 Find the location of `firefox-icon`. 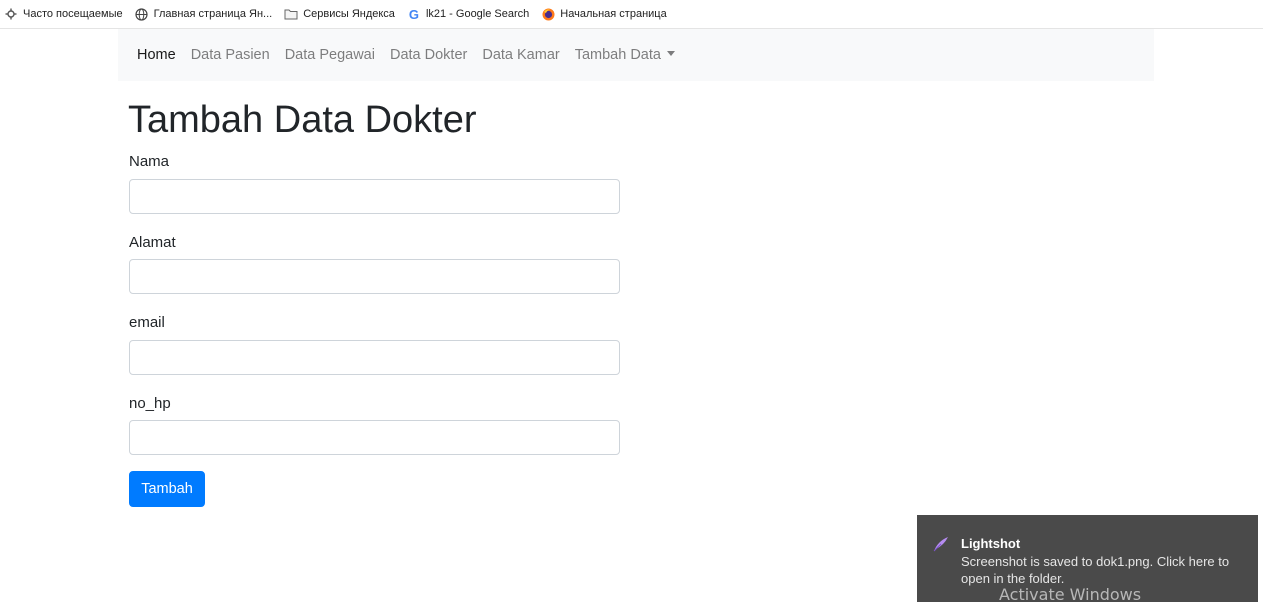

firefox-icon is located at coordinates (548, 14).